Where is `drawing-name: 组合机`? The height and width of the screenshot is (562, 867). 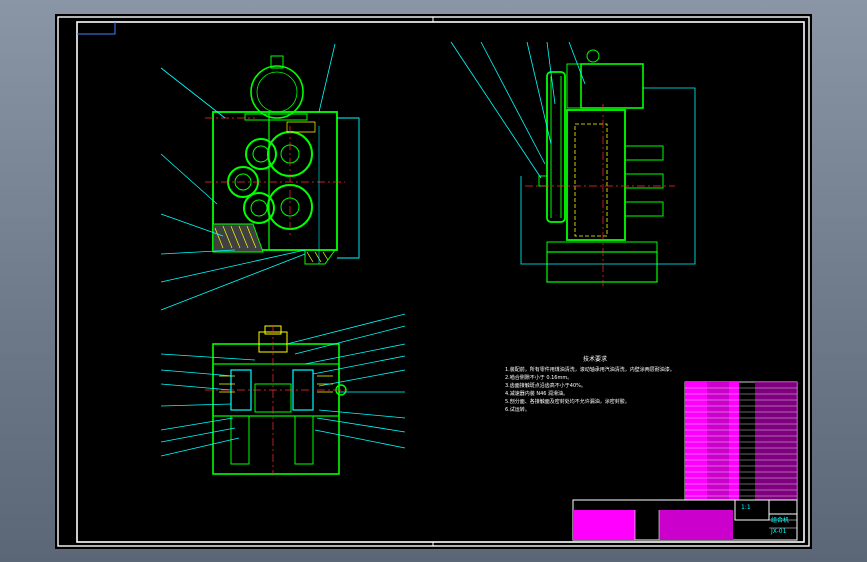 drawing-name: 组合机 is located at coordinates (780, 520).